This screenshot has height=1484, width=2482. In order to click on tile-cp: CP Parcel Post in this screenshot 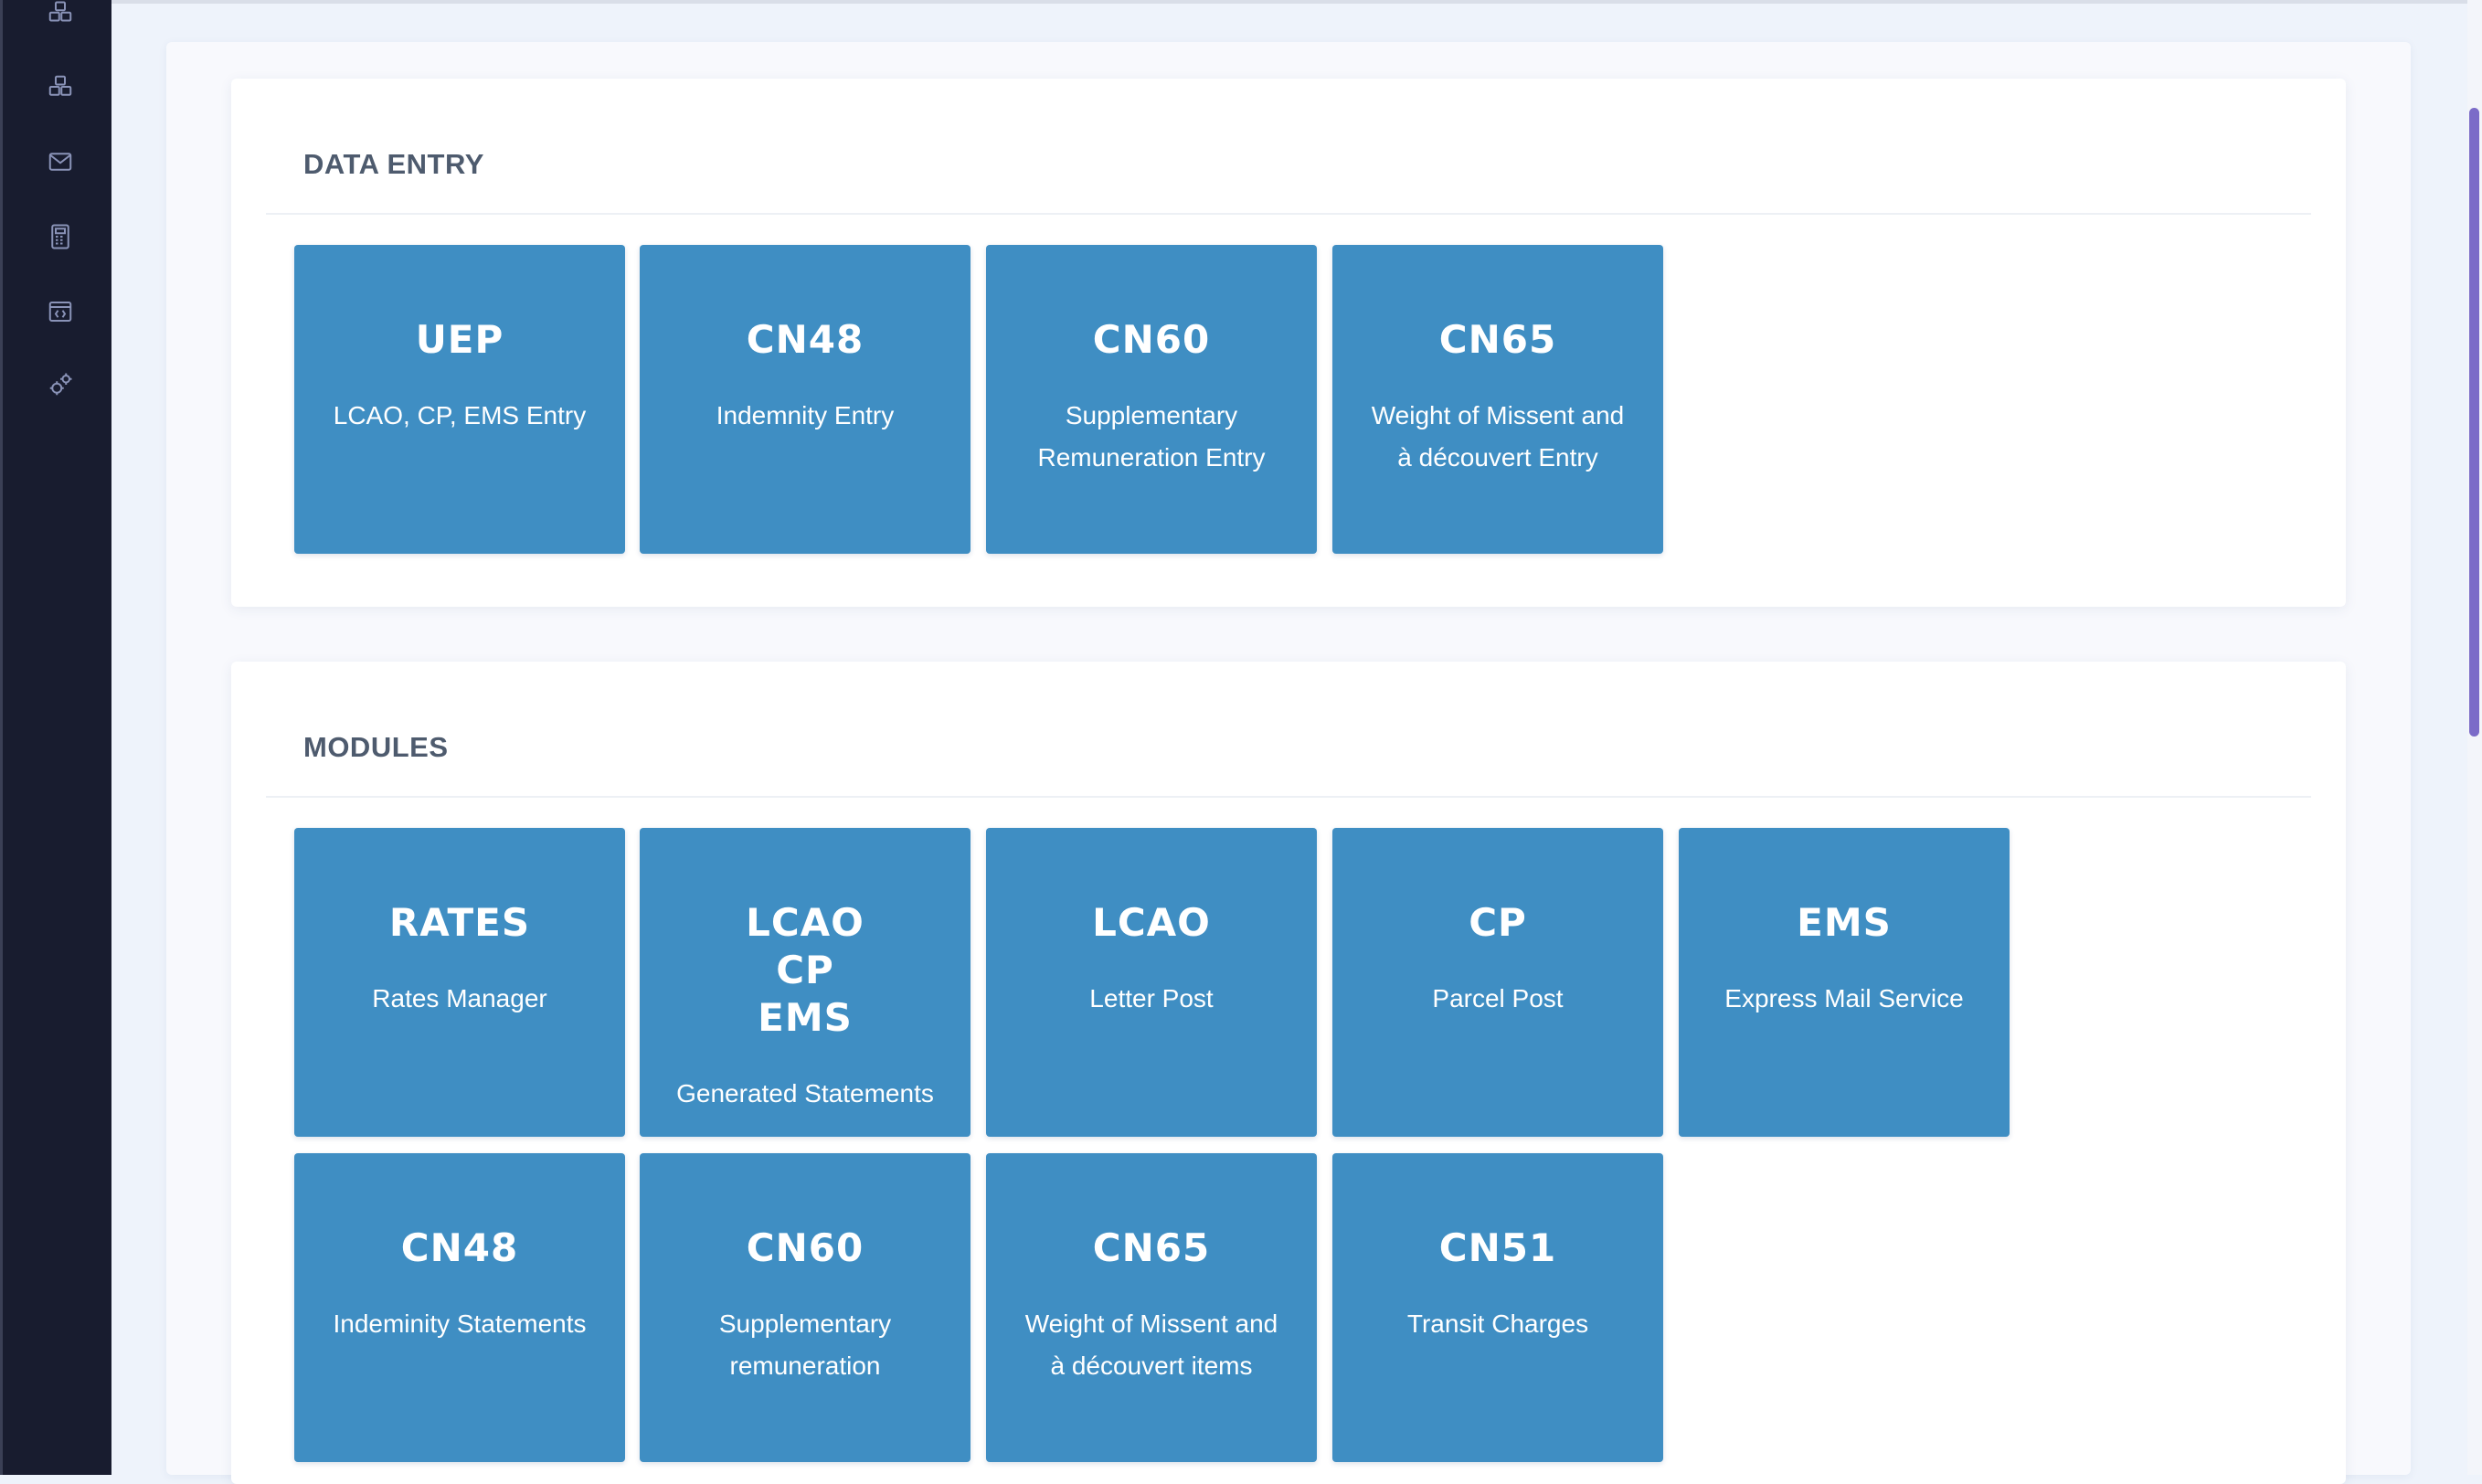, I will do `click(1497, 983)`.